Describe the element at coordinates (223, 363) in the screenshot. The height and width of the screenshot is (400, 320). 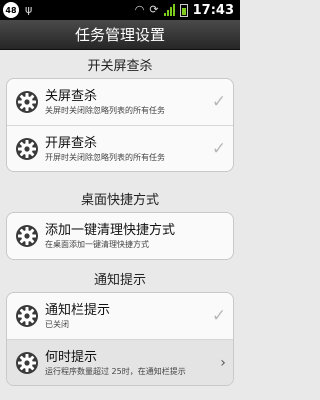
I see `chevron-right-icon: ›` at that location.